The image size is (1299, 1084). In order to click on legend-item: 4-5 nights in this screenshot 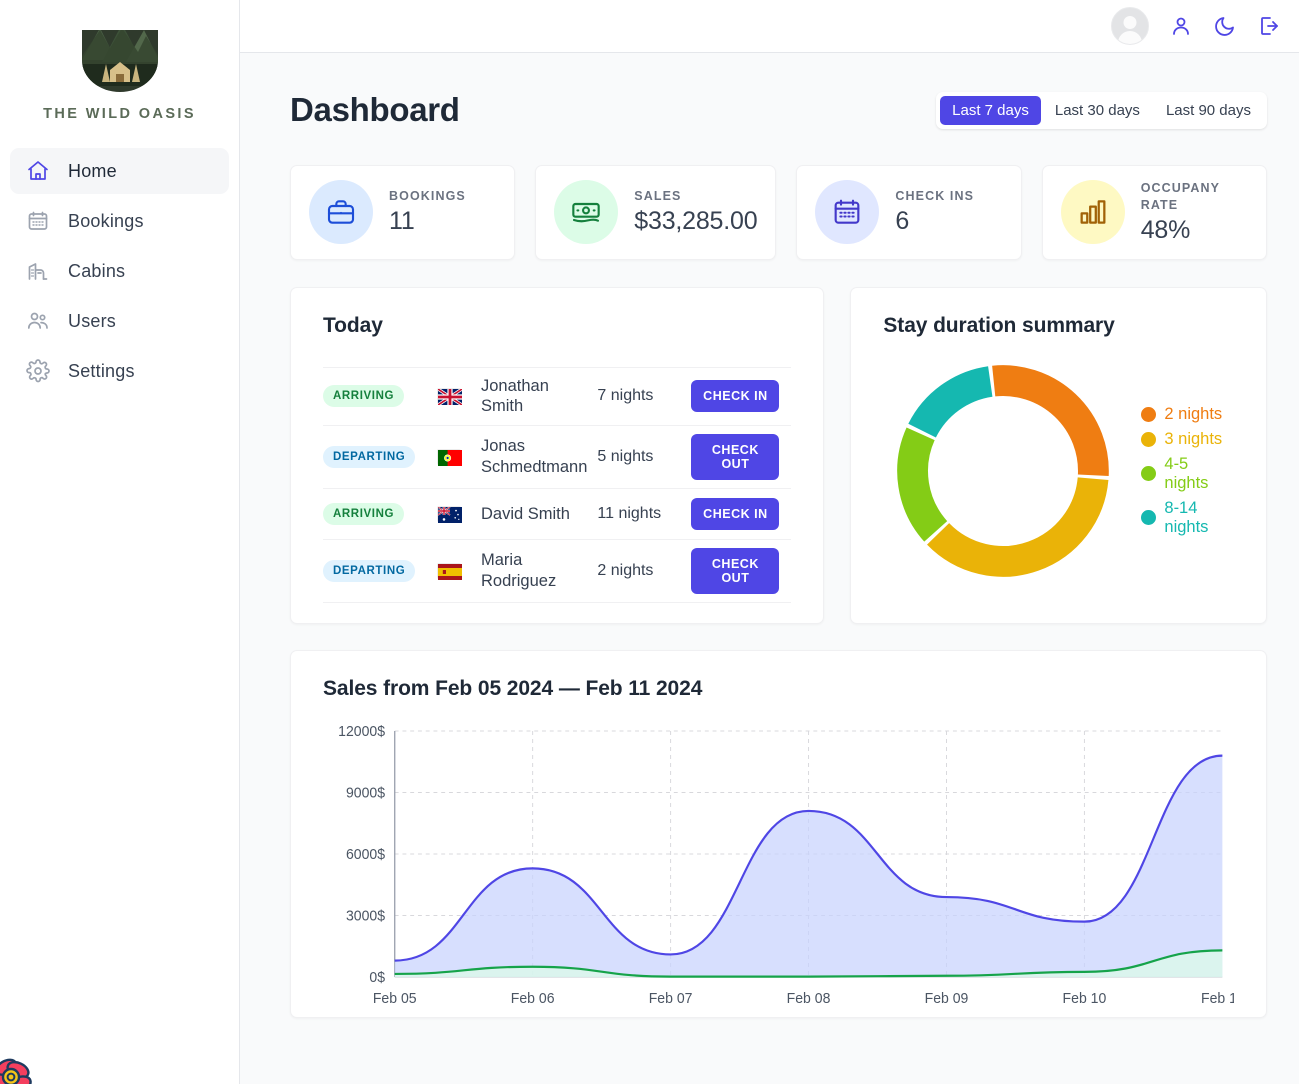, I will do `click(1187, 474)`.